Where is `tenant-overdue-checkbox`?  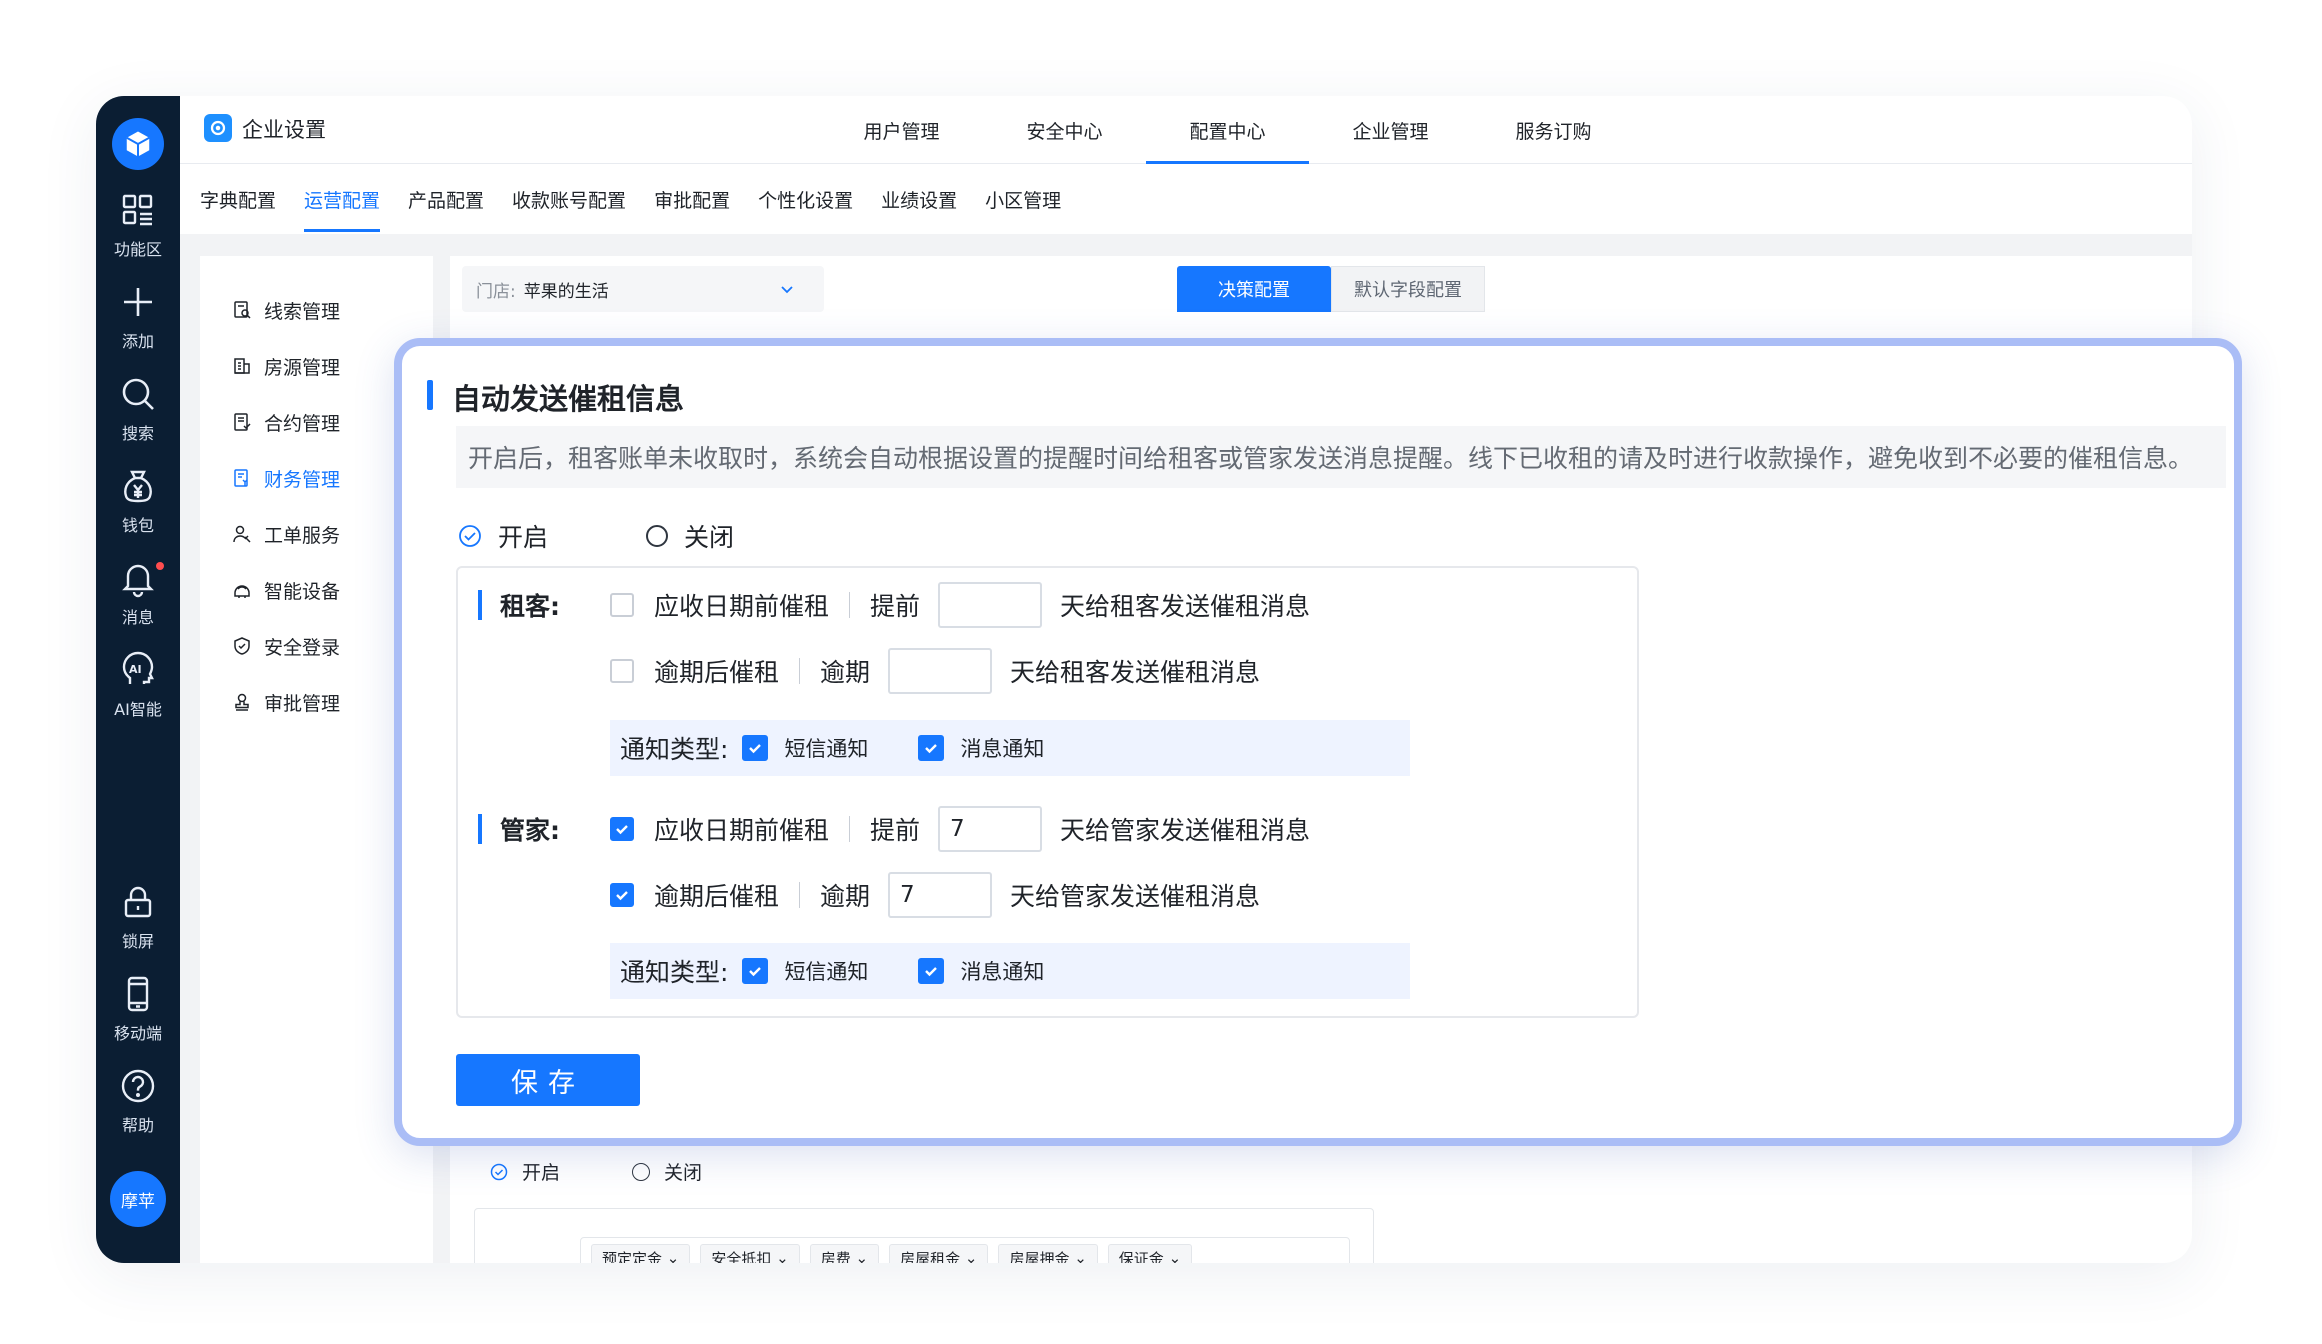
tenant-overdue-checkbox is located at coordinates (622, 671).